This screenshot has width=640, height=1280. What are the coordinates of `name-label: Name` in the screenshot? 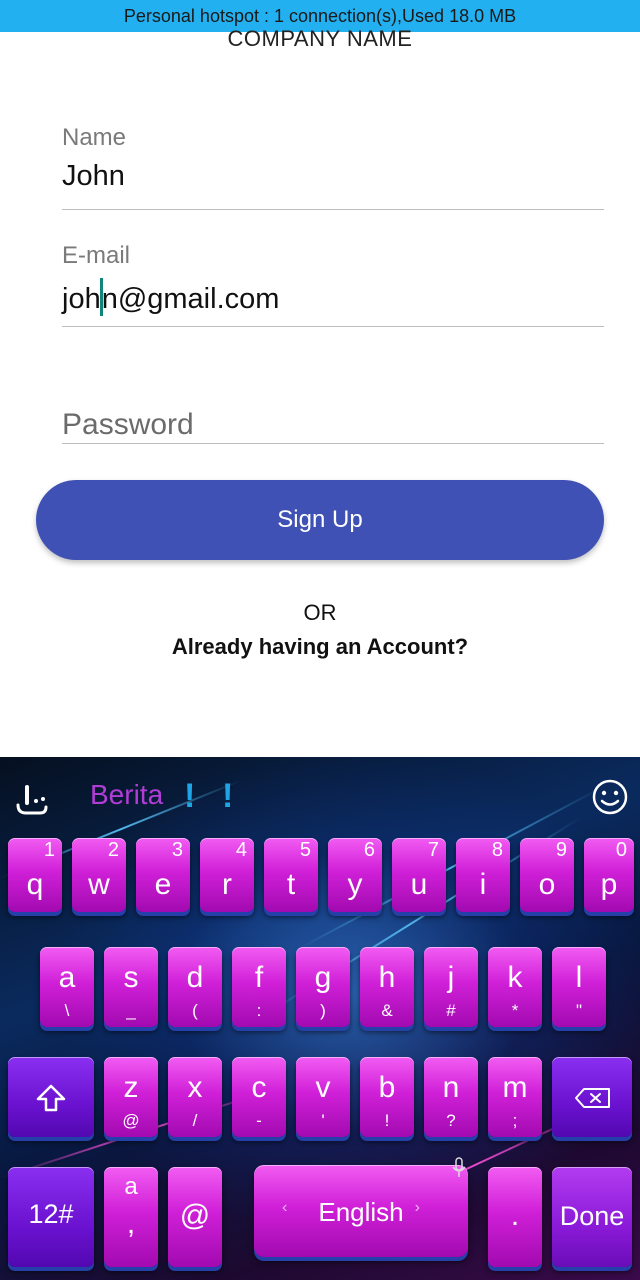 It's located at (94, 137).